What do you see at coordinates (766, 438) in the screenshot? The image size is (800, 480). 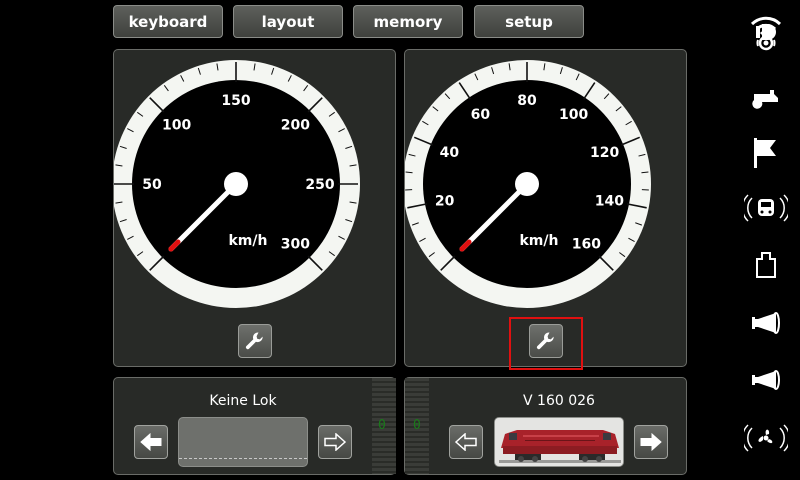 I see `fan-sound-icon` at bounding box center [766, 438].